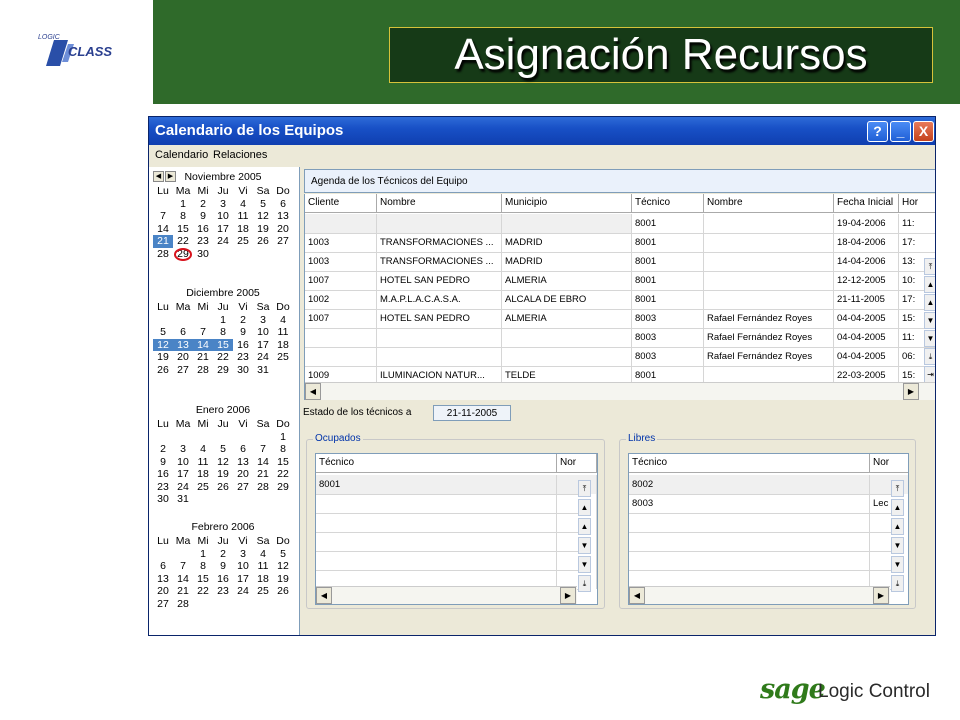 The width and height of the screenshot is (960, 720). I want to click on help-button: ?, so click(877, 131).